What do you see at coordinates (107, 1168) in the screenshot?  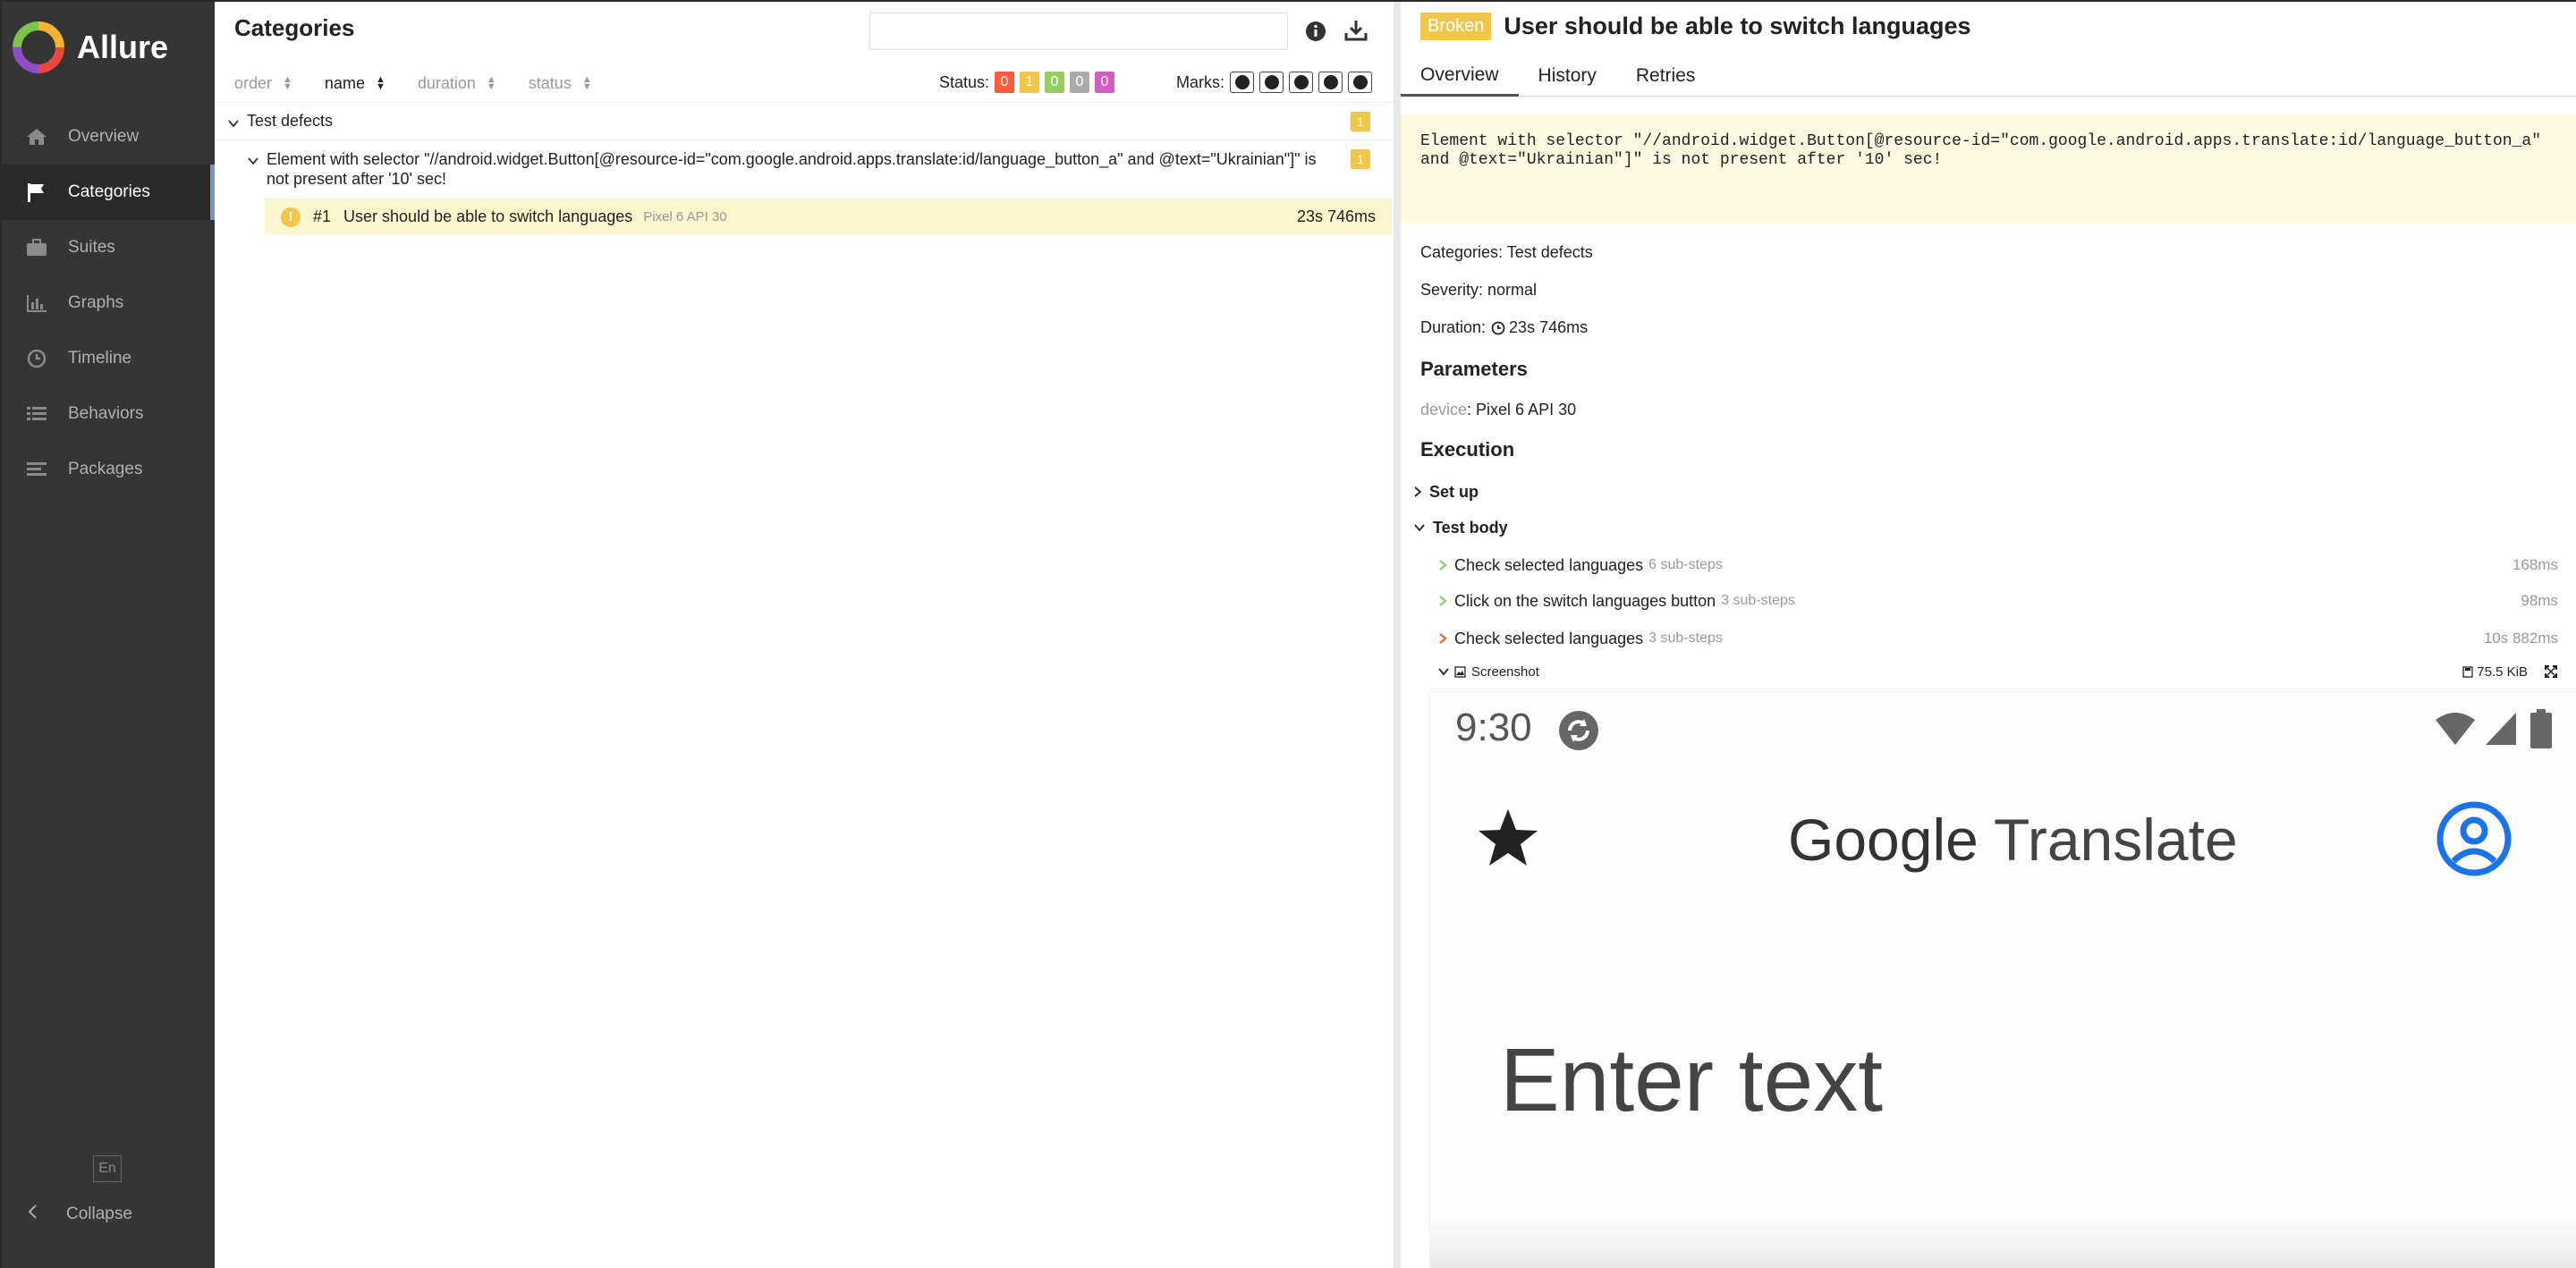 I see `language-button: En` at bounding box center [107, 1168].